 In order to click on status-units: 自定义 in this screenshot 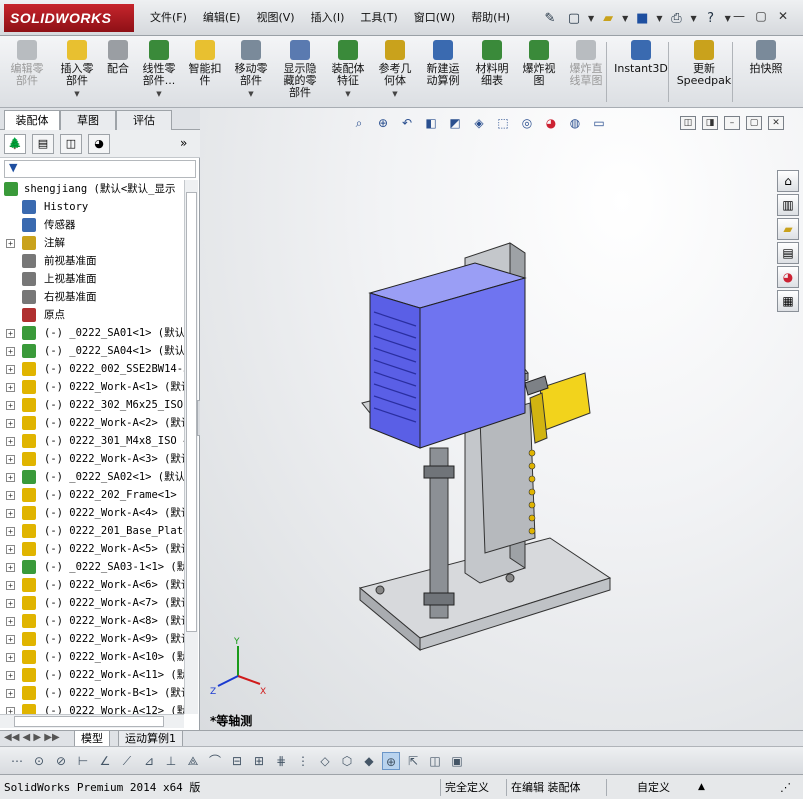, I will do `click(651, 787)`.